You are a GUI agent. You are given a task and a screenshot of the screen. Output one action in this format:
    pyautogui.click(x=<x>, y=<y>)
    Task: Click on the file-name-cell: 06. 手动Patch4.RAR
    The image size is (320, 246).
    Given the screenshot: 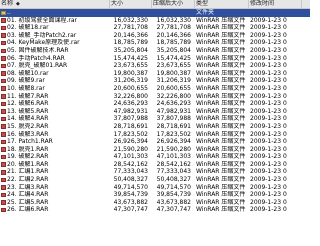 What is the action you would take?
    pyautogui.click(x=55, y=59)
    